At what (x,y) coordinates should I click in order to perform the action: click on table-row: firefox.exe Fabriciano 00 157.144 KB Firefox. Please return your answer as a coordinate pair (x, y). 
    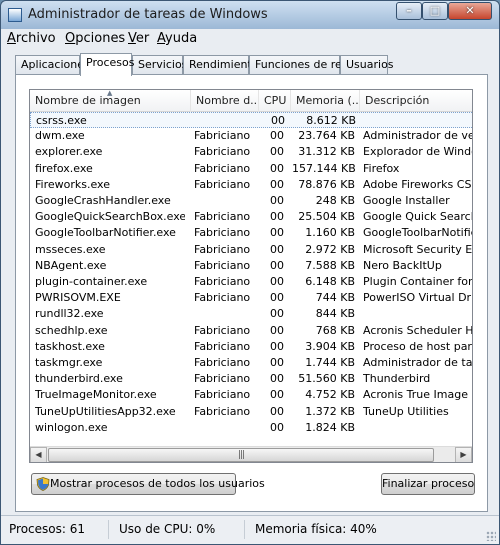
    Looking at the image, I should click on (251, 169).